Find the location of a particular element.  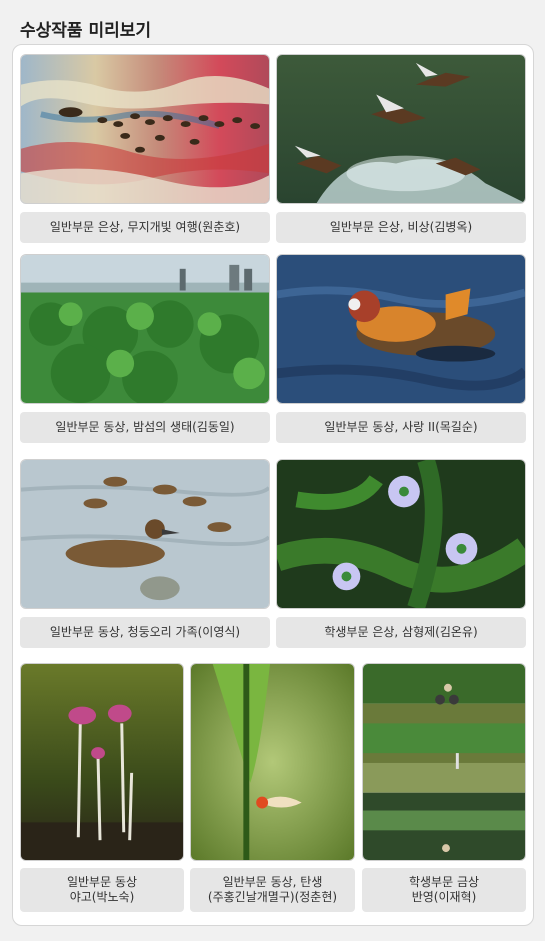

caption-text: 일반부문 동상, 사랑 II(목길순) is located at coordinates (401, 427).